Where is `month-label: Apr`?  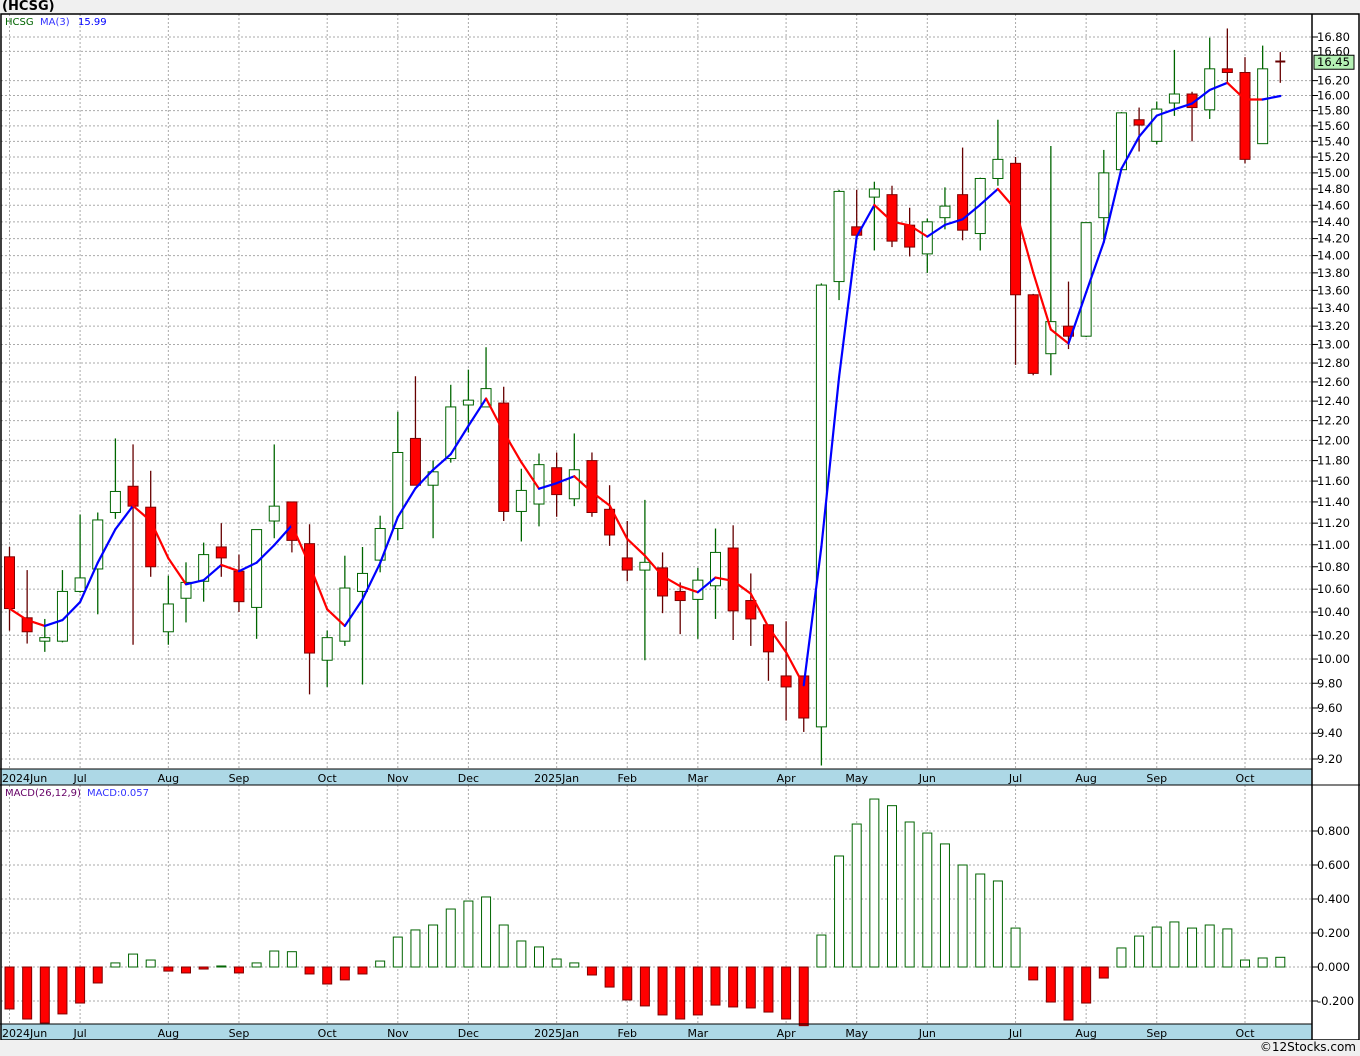 month-label: Apr is located at coordinates (787, 778).